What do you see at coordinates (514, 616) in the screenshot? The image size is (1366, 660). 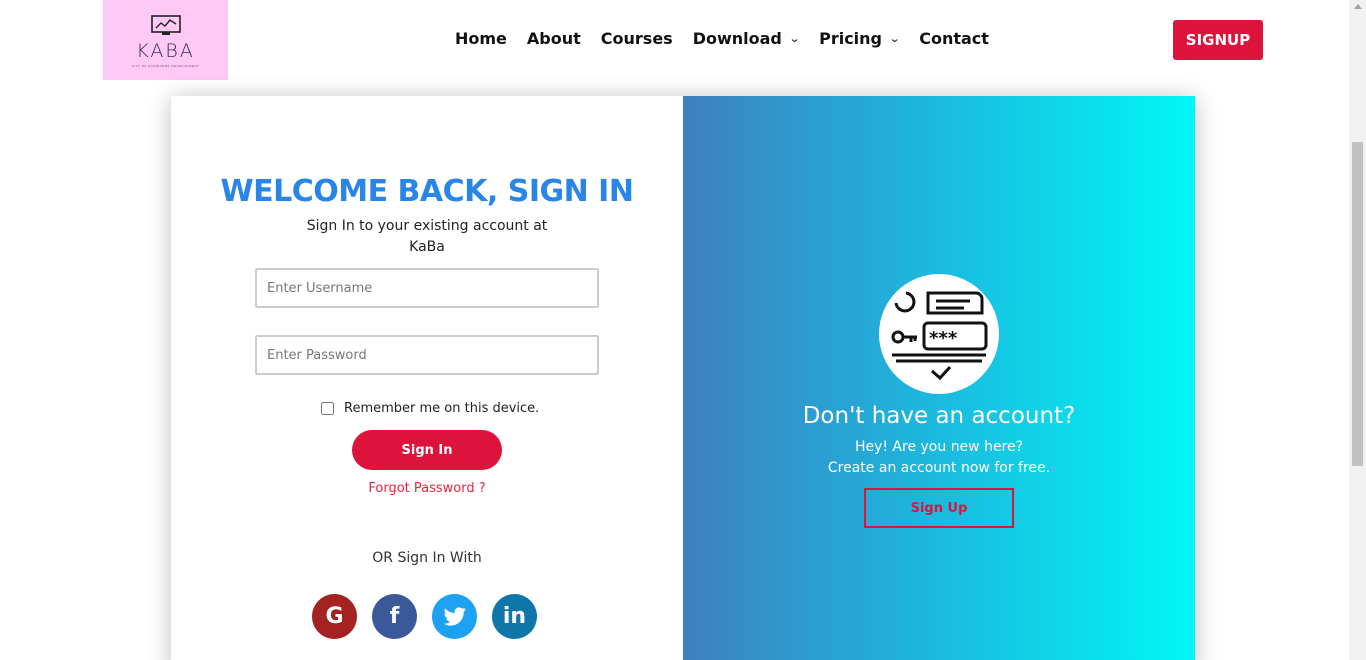 I see `linkedin-icon: in` at bounding box center [514, 616].